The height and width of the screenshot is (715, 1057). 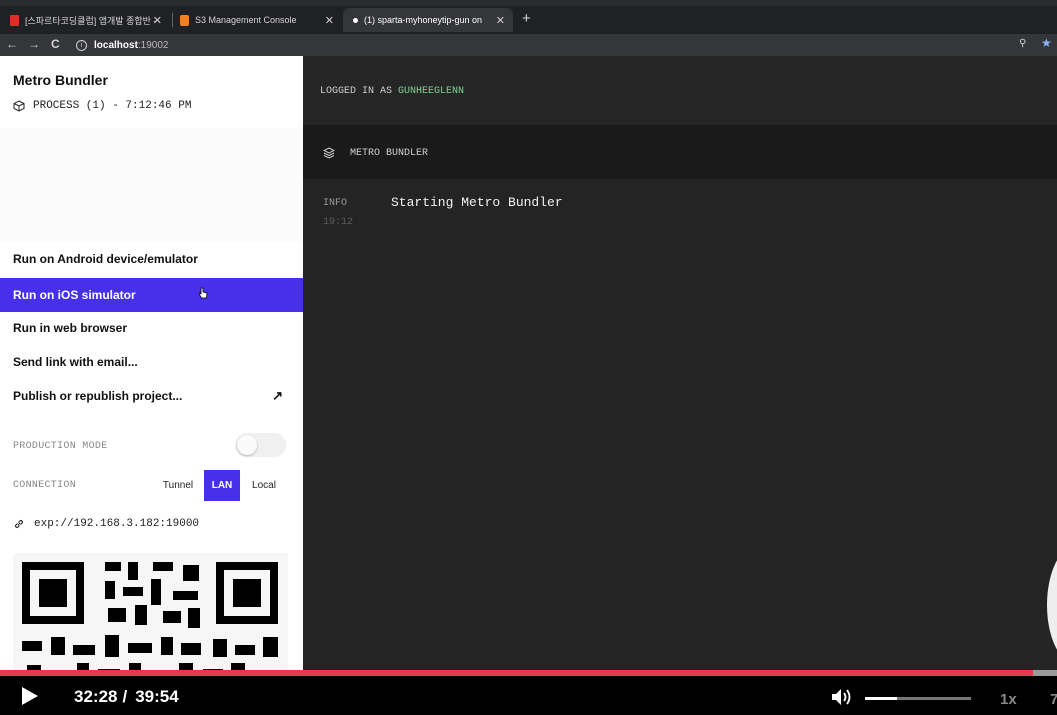 What do you see at coordinates (117, 524) in the screenshot?
I see `expo-url-text: exp://192.168.3.182:19000` at bounding box center [117, 524].